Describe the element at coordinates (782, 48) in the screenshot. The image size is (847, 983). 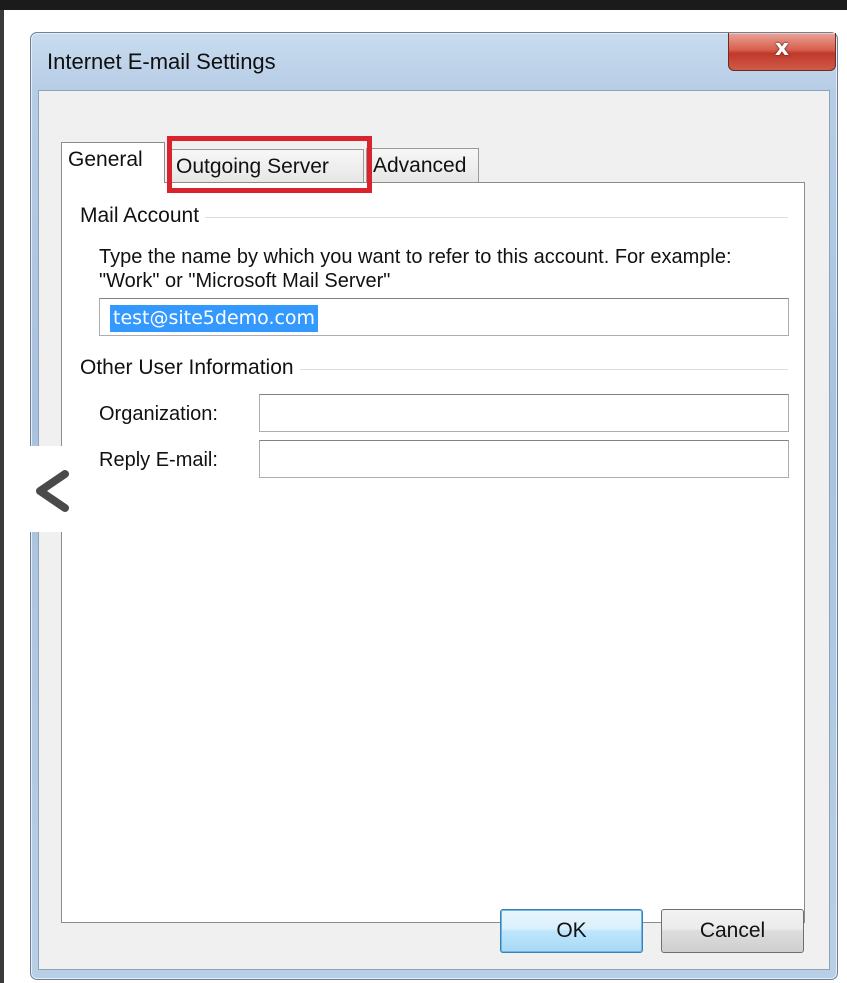
I see `close-icon: x` at that location.